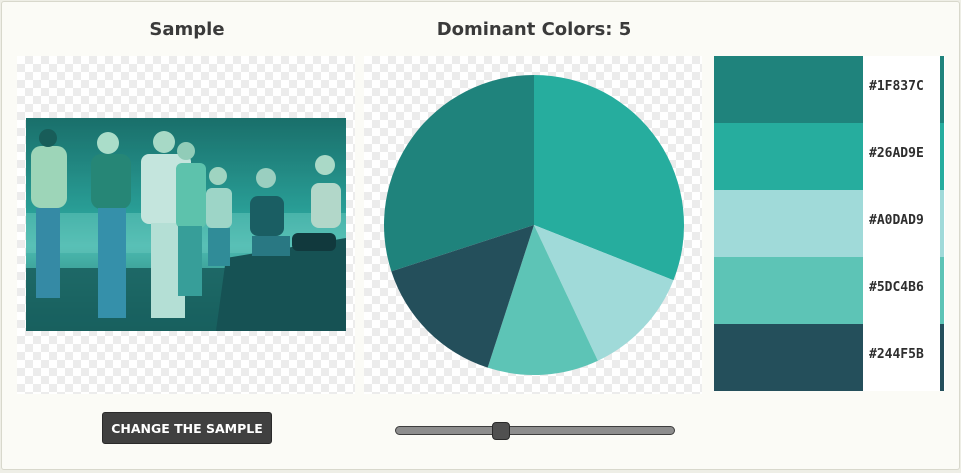 Image resolution: width=961 pixels, height=473 pixels. I want to click on color-hex-label: #244F5B, so click(896, 354).